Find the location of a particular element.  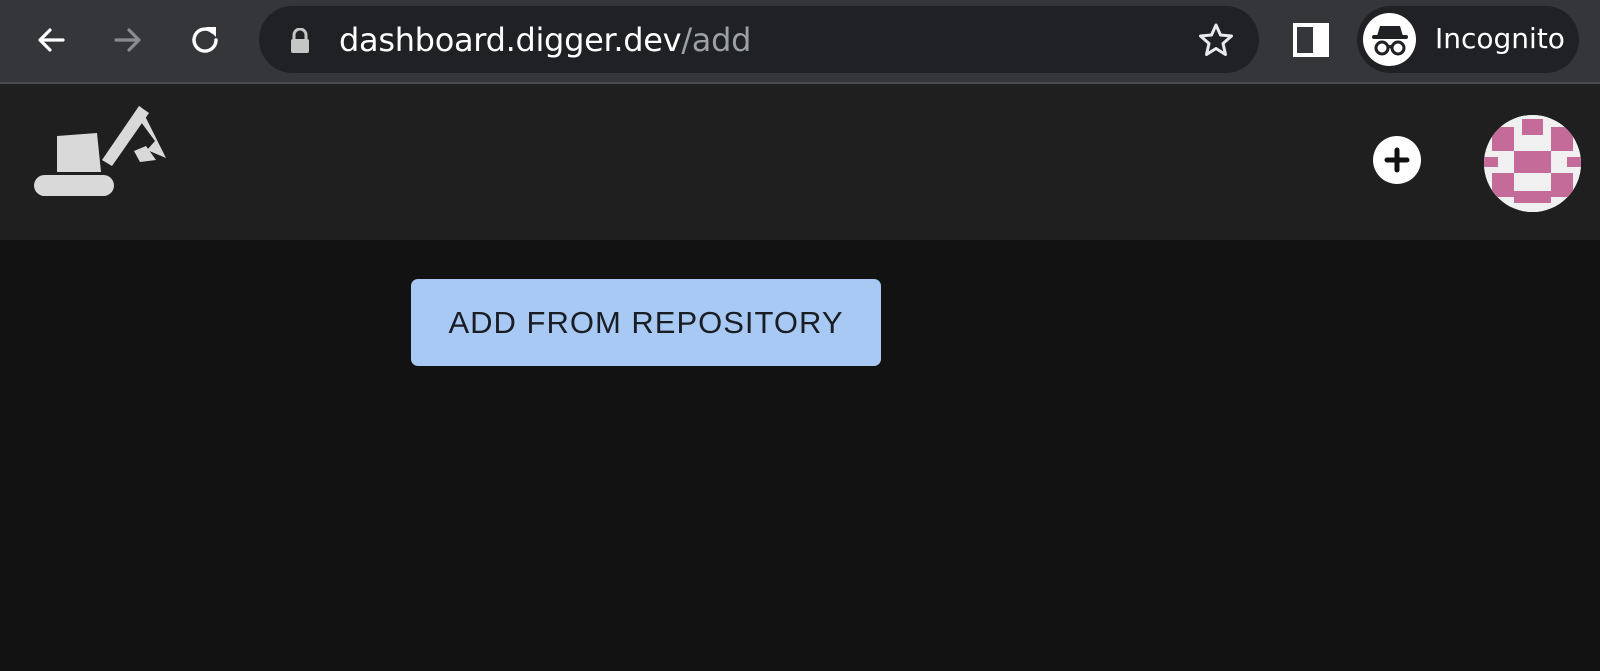

url-path: /add is located at coordinates (716, 40).